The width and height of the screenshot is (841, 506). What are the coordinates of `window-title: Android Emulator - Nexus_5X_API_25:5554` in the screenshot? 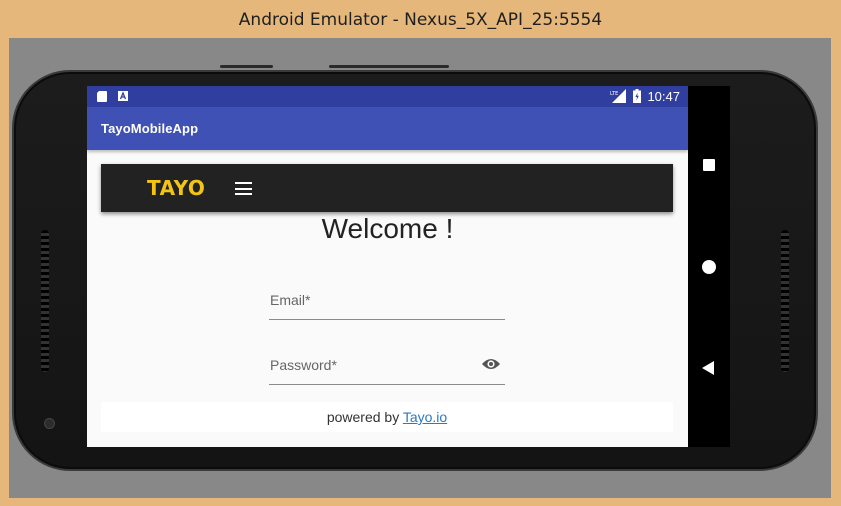 It's located at (420, 20).